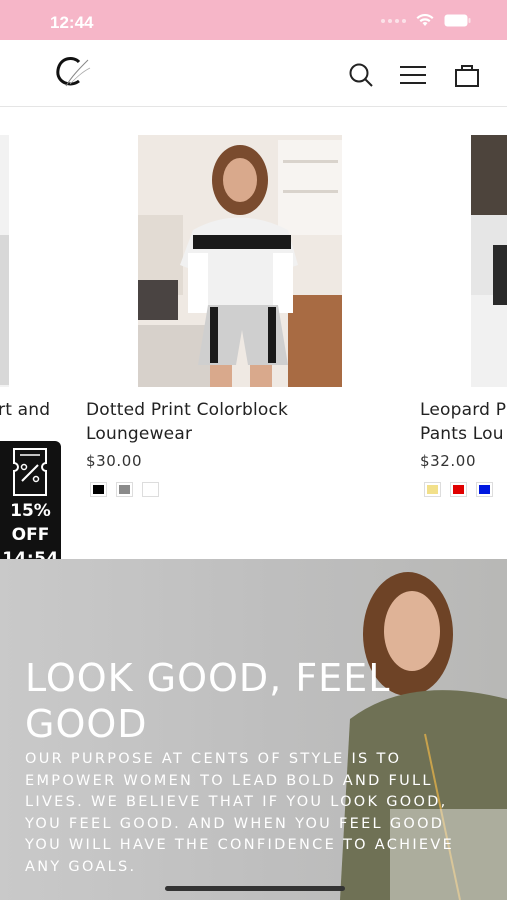 Image resolution: width=507 pixels, height=900 pixels. Describe the element at coordinates (187, 410) in the screenshot. I see `product-name: Dotted Print Colorblock` at that location.